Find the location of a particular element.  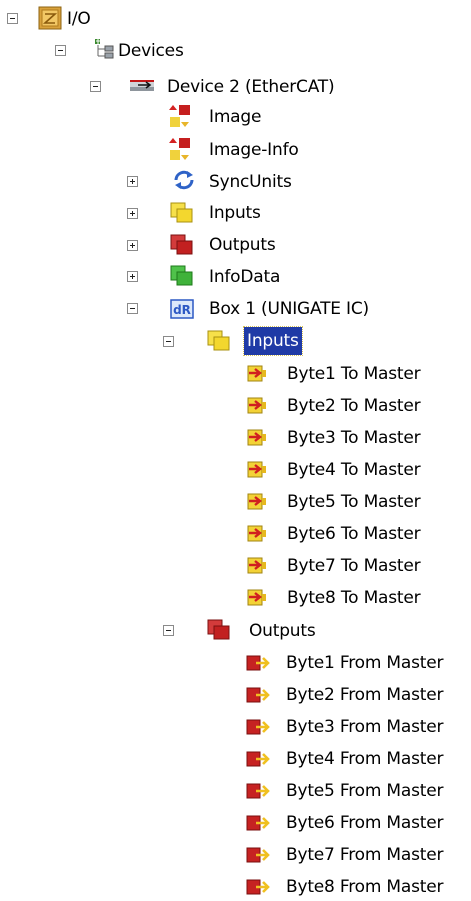

tree-label: Byte6 From Master is located at coordinates (365, 823).